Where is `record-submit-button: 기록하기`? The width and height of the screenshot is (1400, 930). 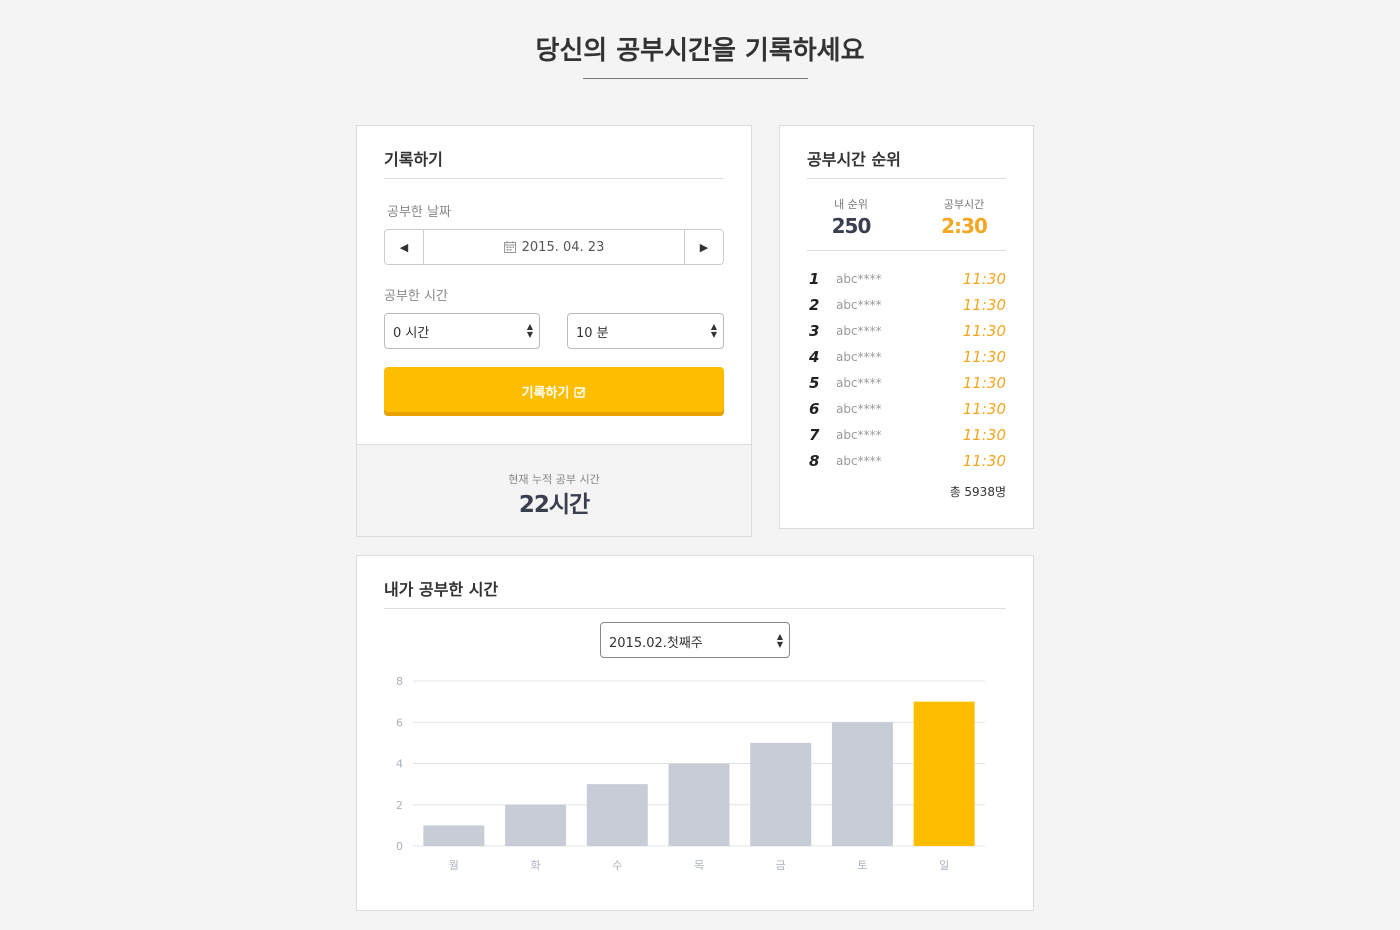 record-submit-button: 기록하기 is located at coordinates (554, 391).